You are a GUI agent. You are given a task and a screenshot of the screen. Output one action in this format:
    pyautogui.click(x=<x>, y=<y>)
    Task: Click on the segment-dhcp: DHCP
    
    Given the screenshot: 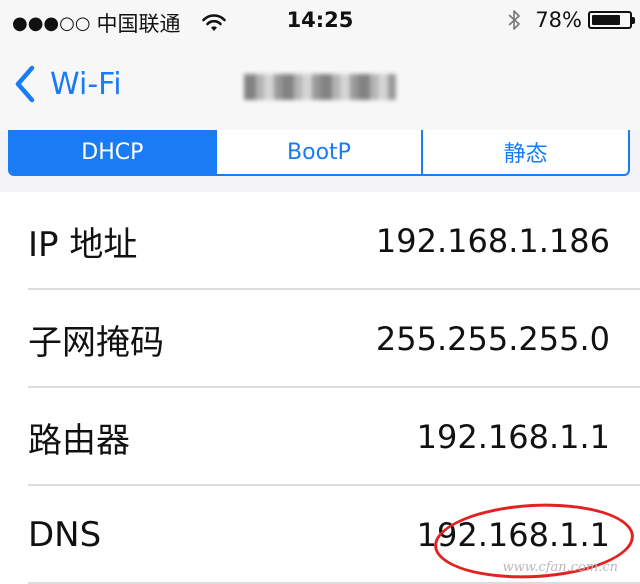 What is the action you would take?
    pyautogui.click(x=112, y=152)
    